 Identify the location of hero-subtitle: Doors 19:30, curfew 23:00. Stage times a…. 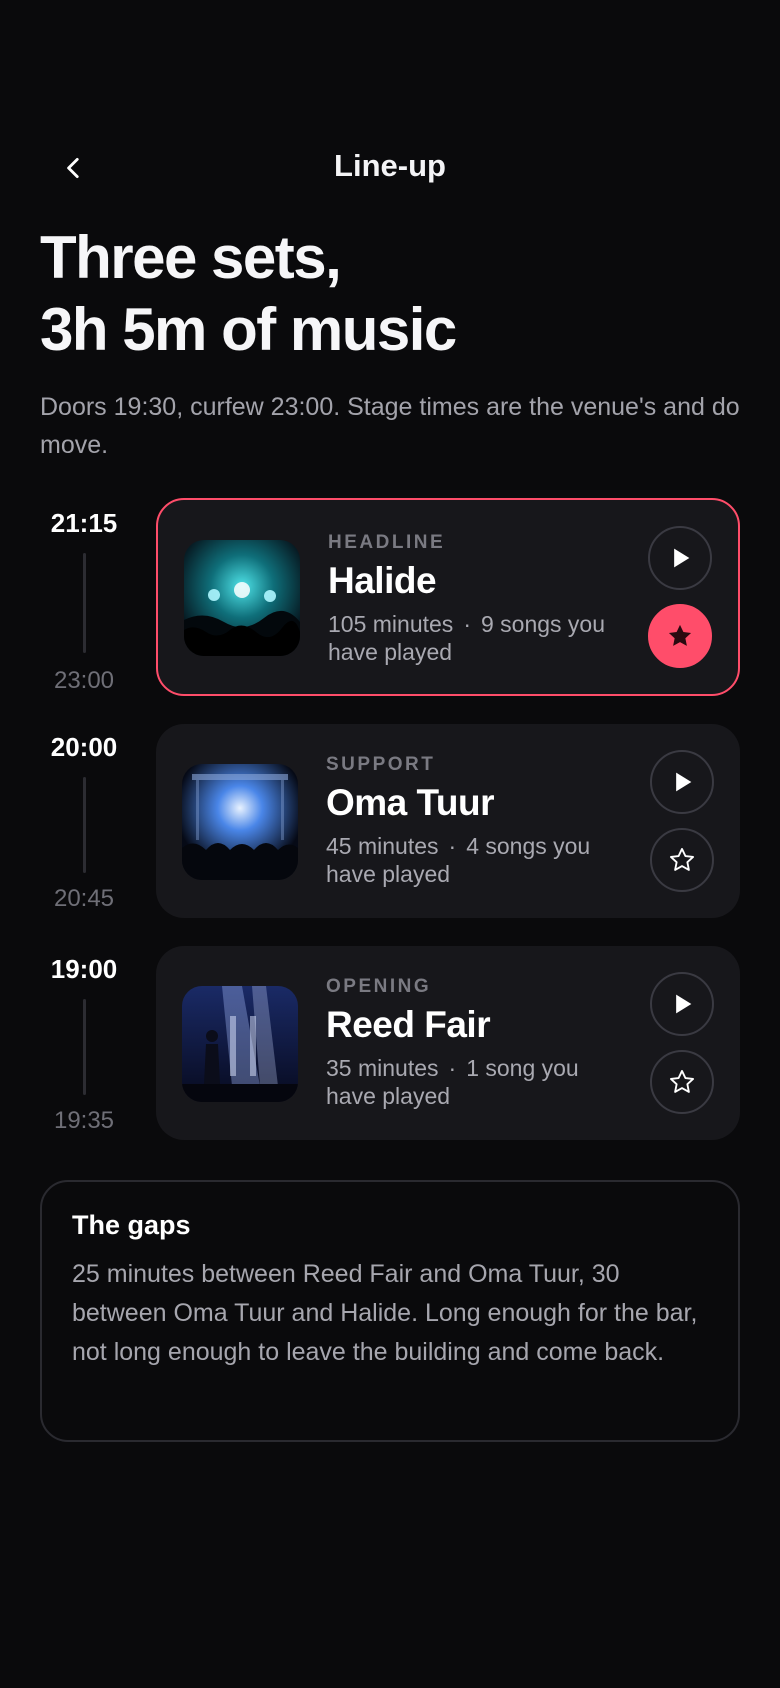
(390, 426).